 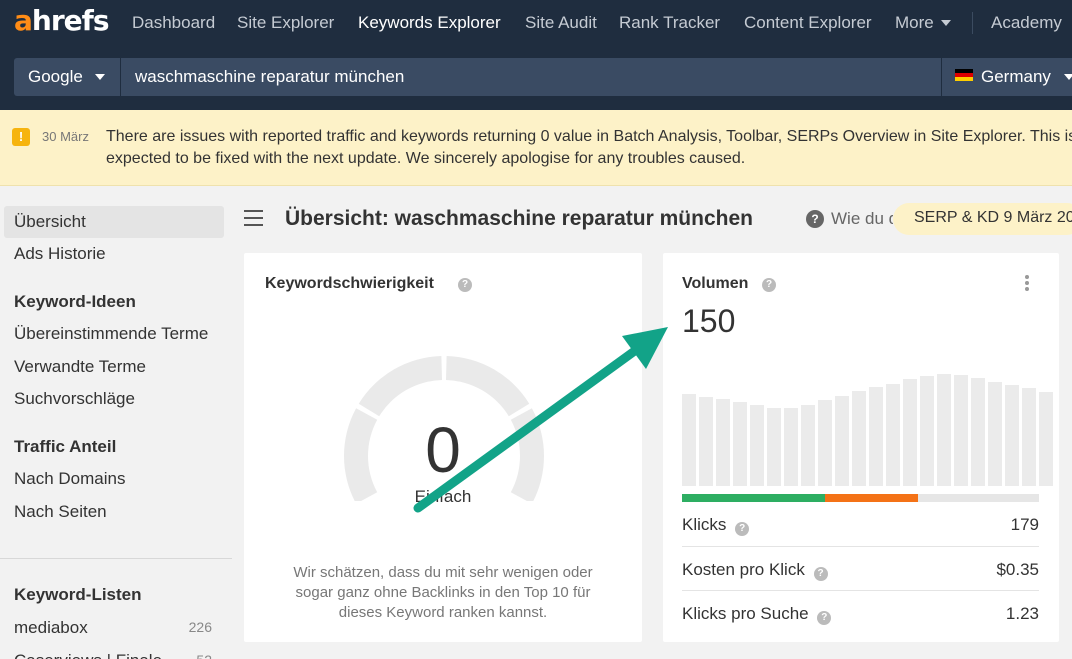 What do you see at coordinates (715, 283) in the screenshot?
I see `volume-card-title: Volumen` at bounding box center [715, 283].